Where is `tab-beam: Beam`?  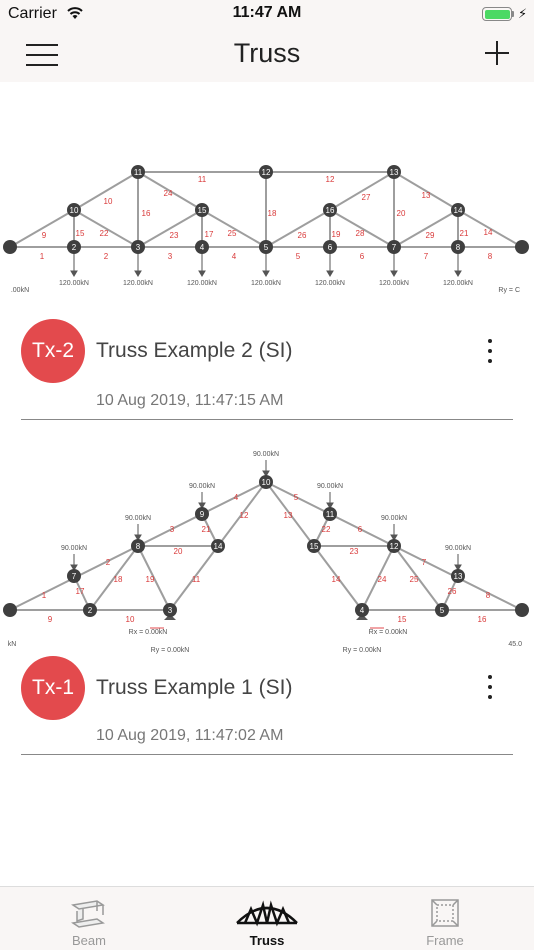
tab-beam: Beam is located at coordinates (89, 918).